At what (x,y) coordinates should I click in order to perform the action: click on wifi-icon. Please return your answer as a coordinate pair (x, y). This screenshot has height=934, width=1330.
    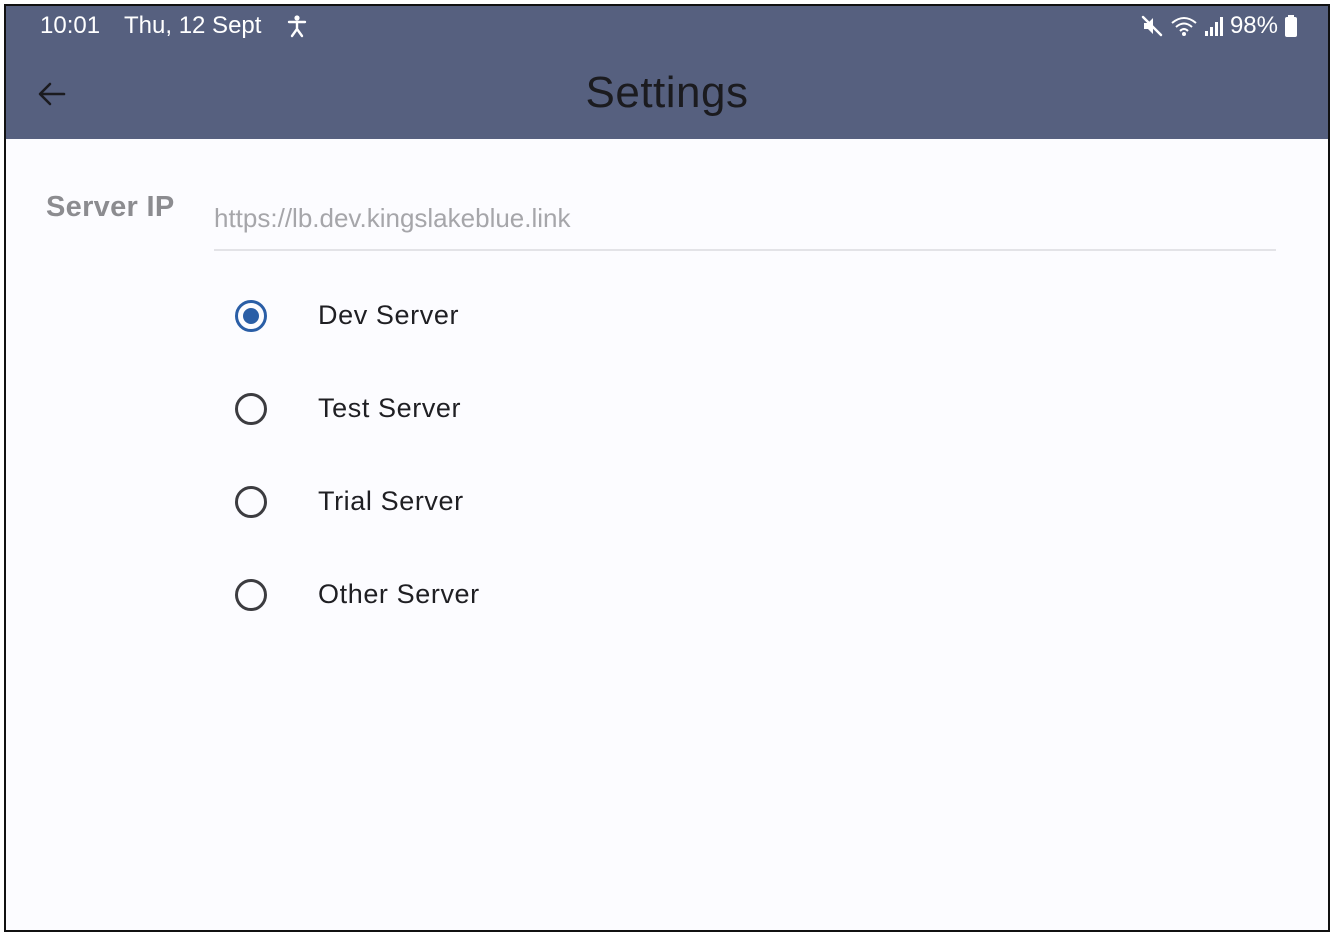
    Looking at the image, I should click on (1184, 26).